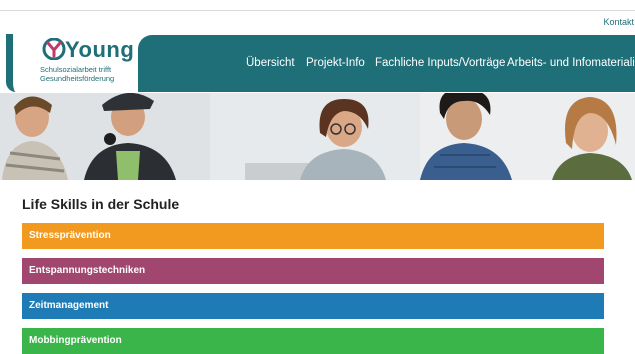 This screenshot has width=635, height=354. I want to click on top-divider, so click(317, 10).